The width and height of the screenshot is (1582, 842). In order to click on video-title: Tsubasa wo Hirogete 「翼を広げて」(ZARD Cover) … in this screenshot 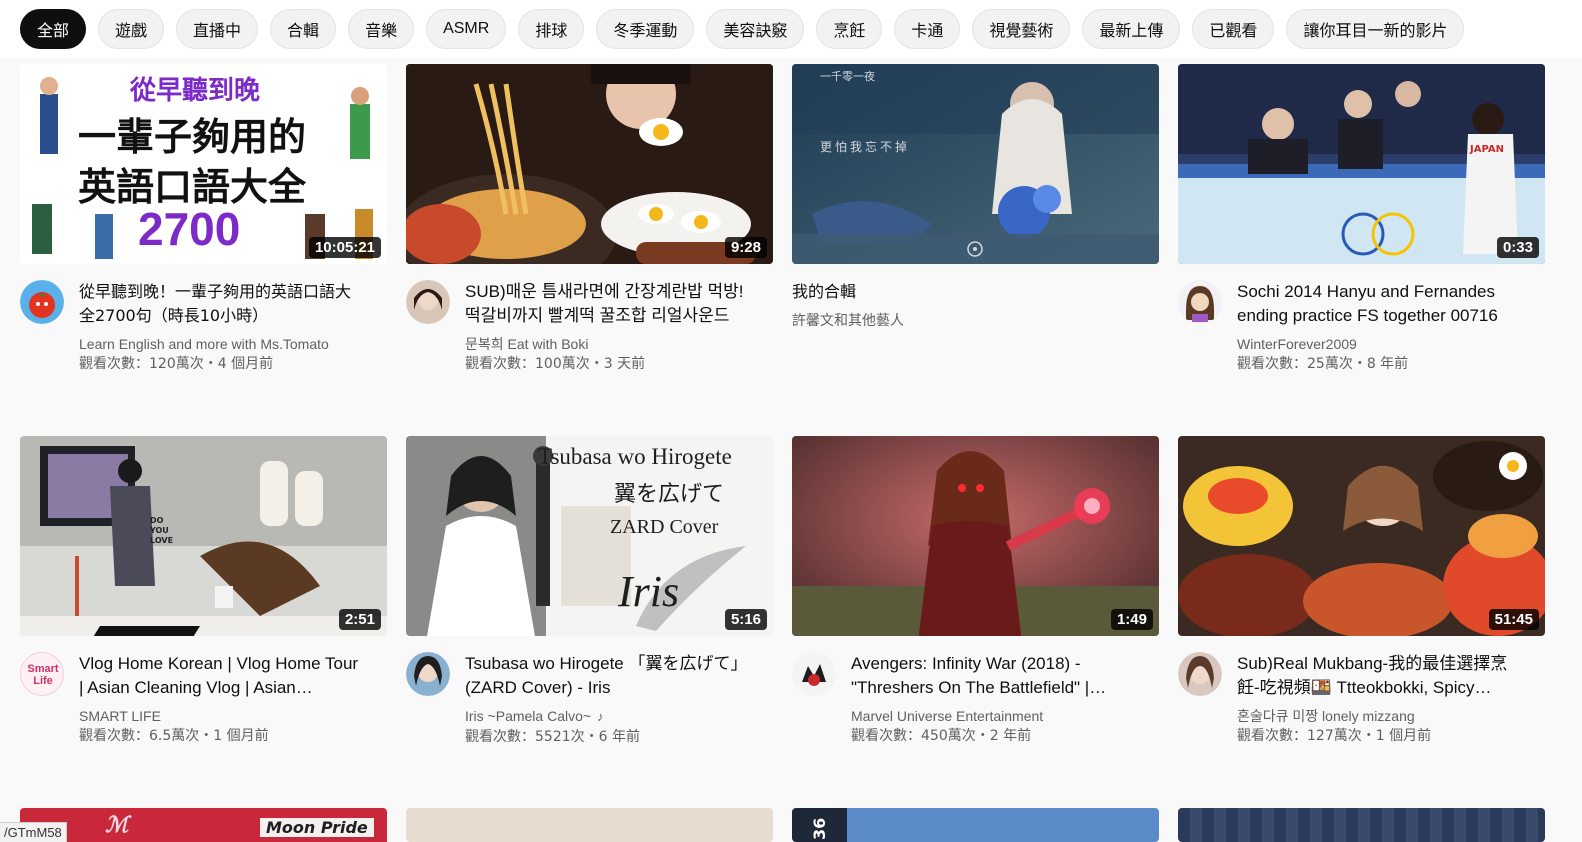, I will do `click(607, 676)`.